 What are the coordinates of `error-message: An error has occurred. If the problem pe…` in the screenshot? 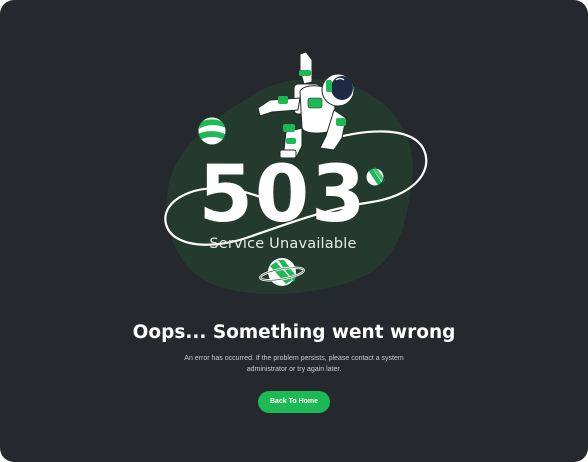 It's located at (294, 364).